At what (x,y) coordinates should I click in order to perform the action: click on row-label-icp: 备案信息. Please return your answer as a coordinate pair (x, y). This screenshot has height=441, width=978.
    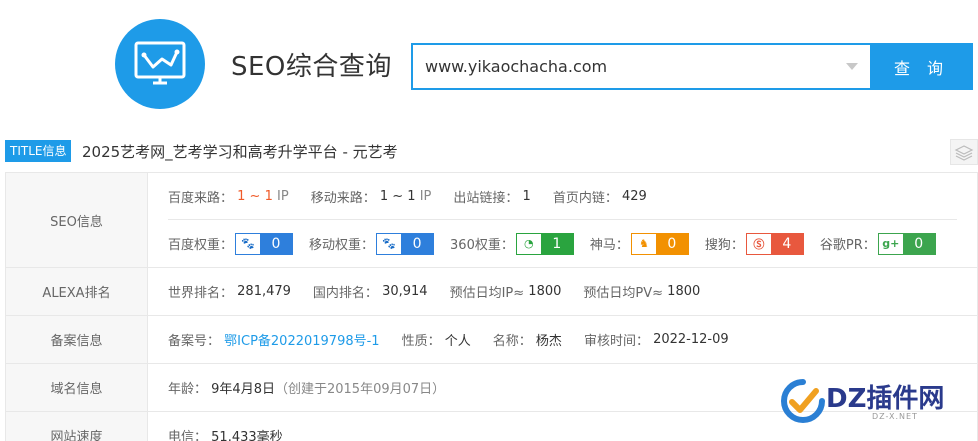
    Looking at the image, I should click on (76, 339).